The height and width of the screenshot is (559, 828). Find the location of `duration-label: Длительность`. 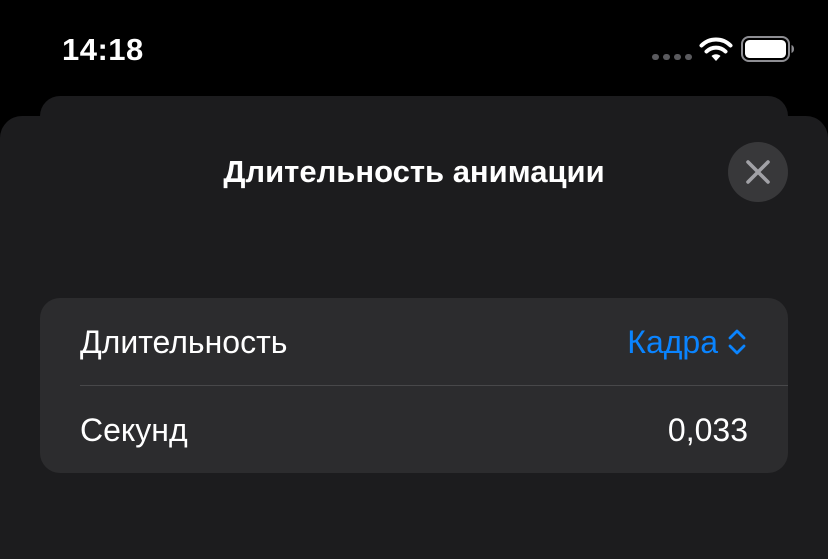

duration-label: Длительность is located at coordinates (184, 342).